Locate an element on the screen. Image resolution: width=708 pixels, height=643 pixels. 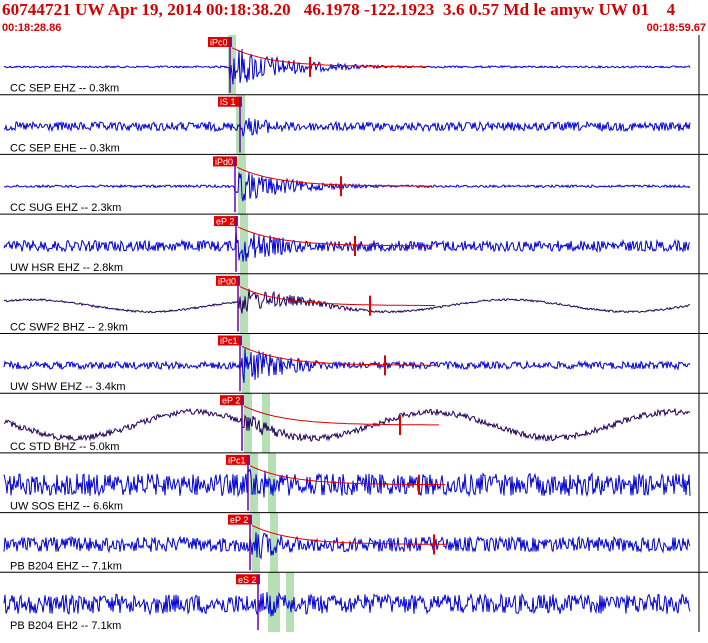
trace-panel: iS 1 CC SEP EHE -- 0.3km is located at coordinates (354, 124).